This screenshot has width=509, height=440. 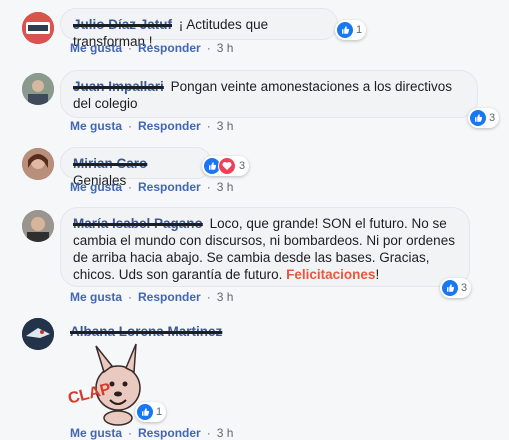 What do you see at coordinates (330, 274) in the screenshot?
I see `hashtag-highlight: Felicitaciones` at bounding box center [330, 274].